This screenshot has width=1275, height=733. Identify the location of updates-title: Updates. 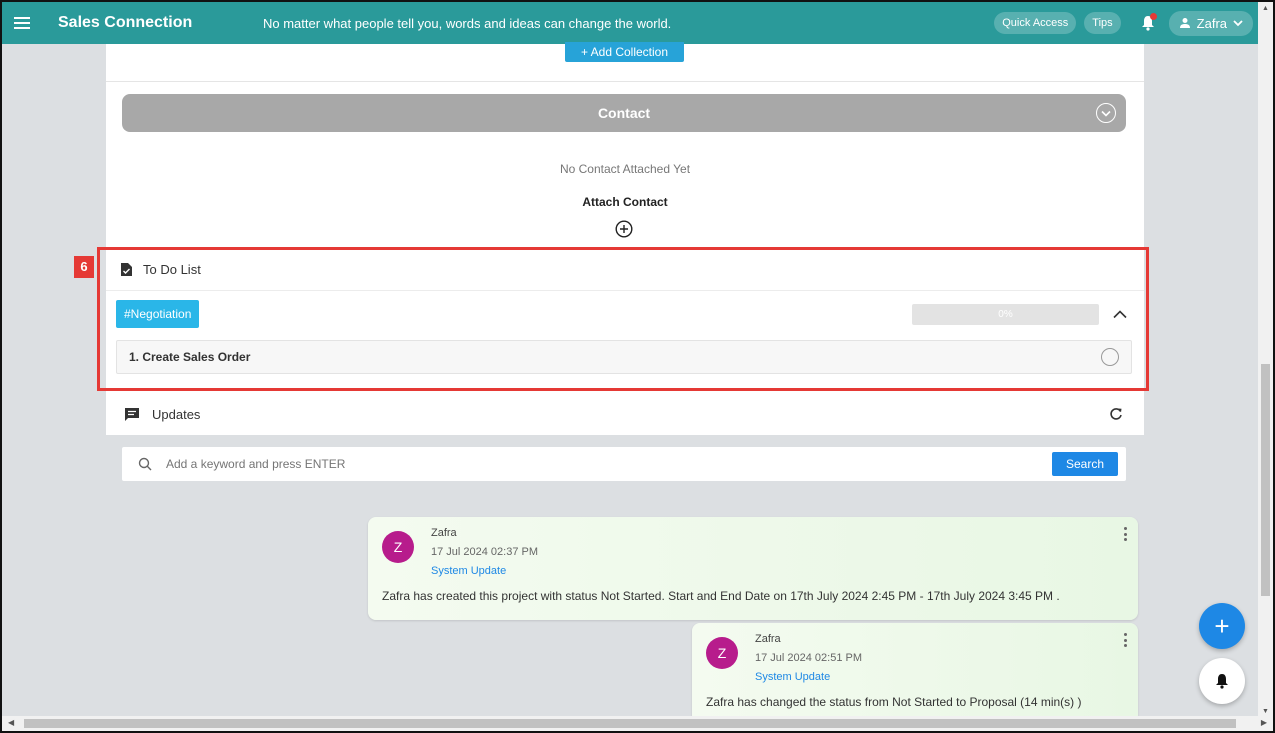
(176, 414).